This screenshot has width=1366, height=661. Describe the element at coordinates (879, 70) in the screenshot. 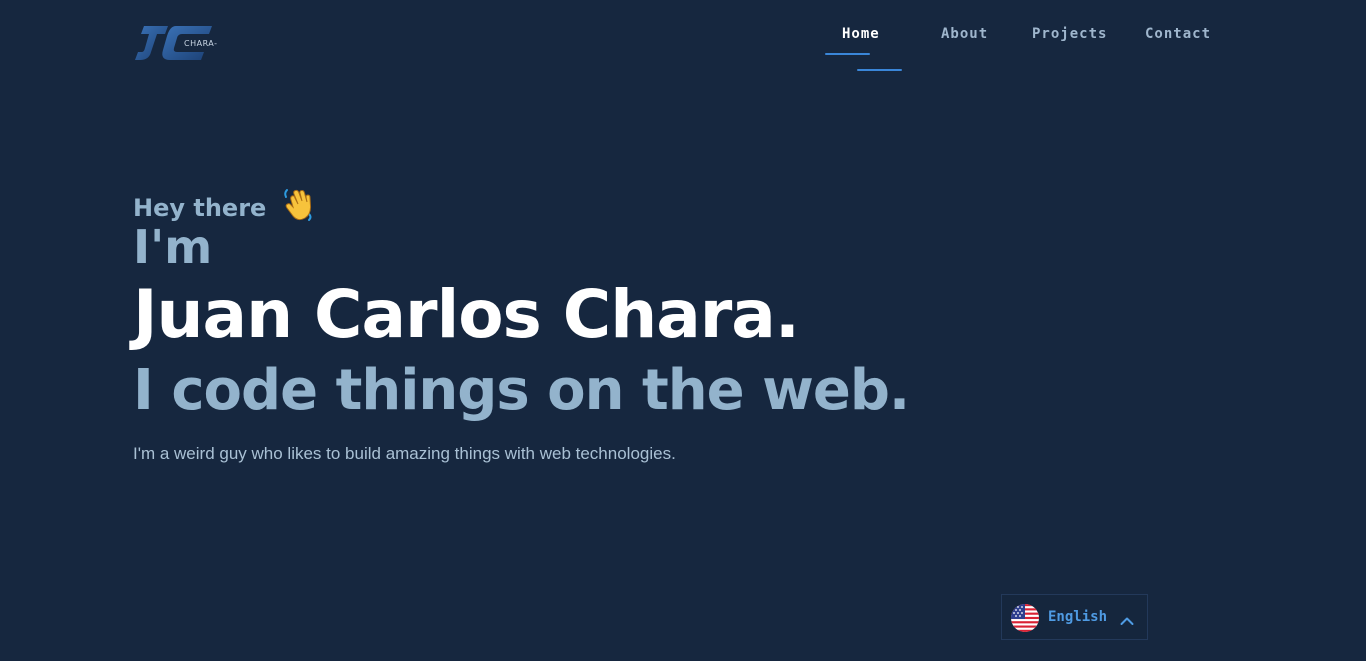

I see `nav-active-underline-secondary` at that location.